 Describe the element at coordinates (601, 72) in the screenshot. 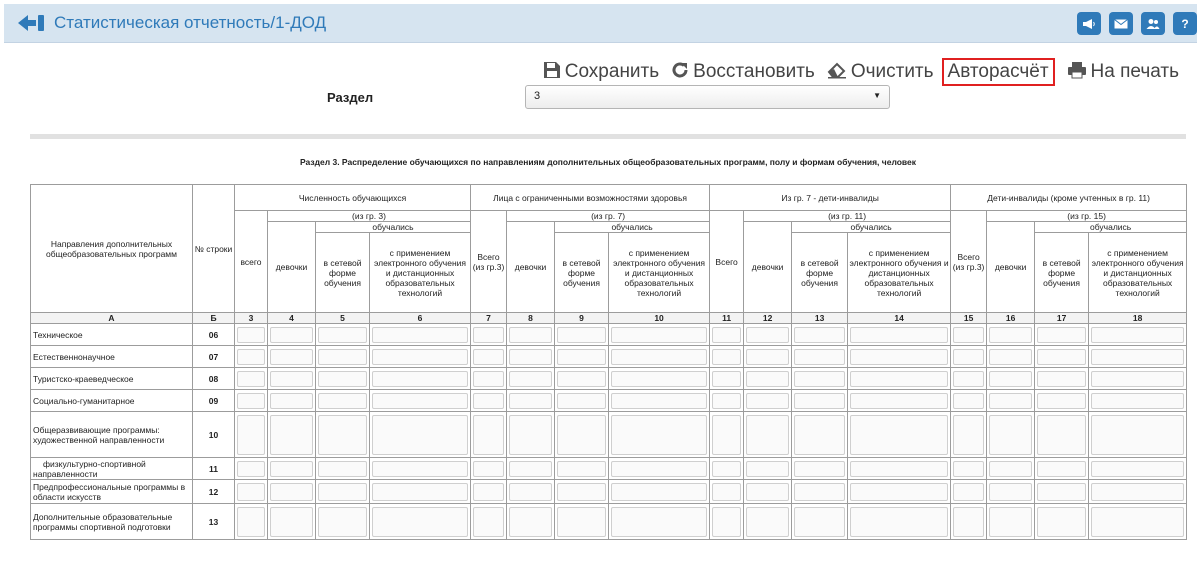

I see `save-button: Сохранить` at that location.